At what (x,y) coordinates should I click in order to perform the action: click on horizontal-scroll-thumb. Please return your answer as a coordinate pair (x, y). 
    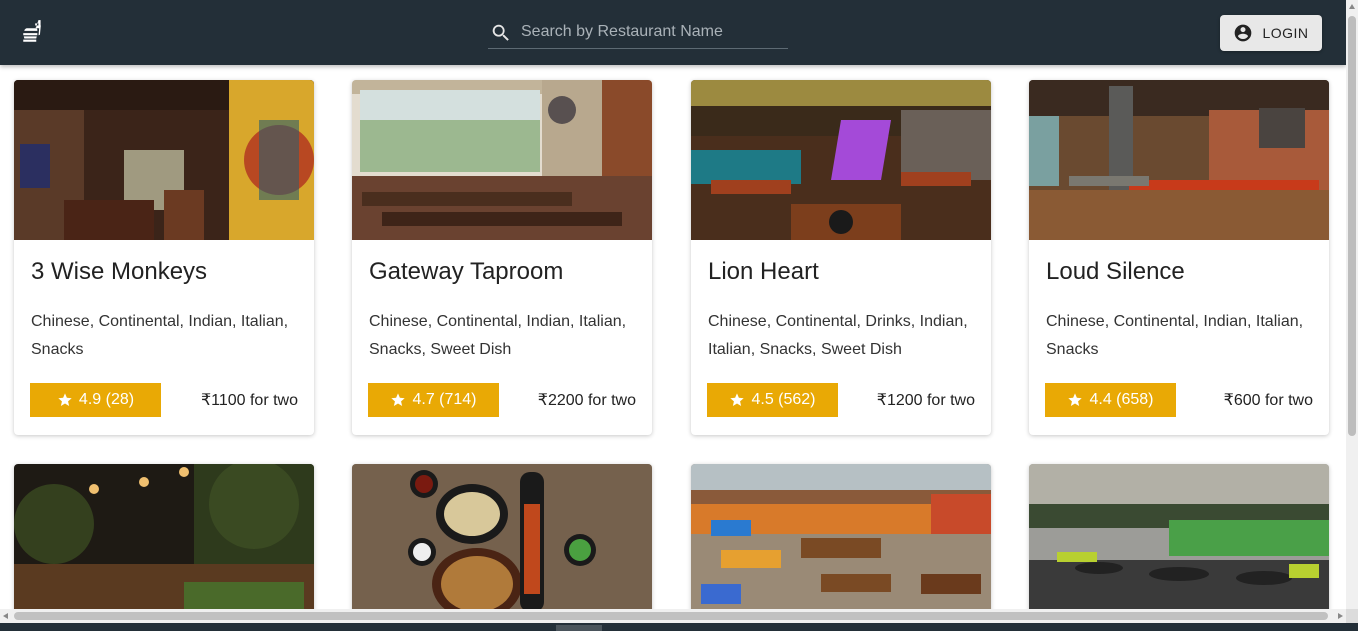
    Looking at the image, I should click on (671, 616).